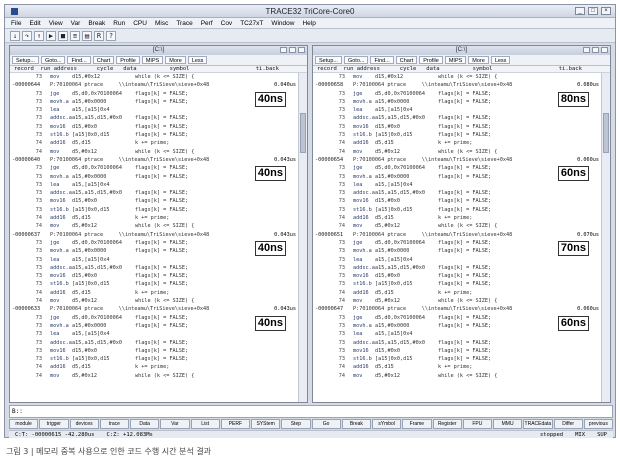 The image size is (620, 470). I want to click on memory-icon: ▤, so click(87, 36).